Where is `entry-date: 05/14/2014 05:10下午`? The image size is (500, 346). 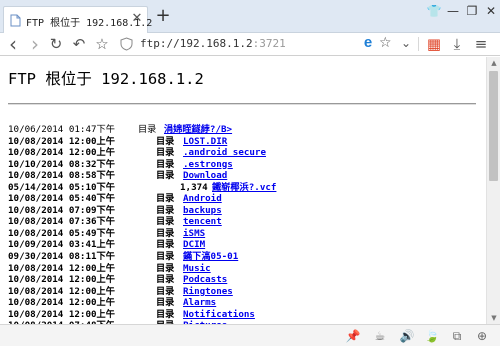 entry-date: 05/14/2014 05:10下午 is located at coordinates (61, 187).